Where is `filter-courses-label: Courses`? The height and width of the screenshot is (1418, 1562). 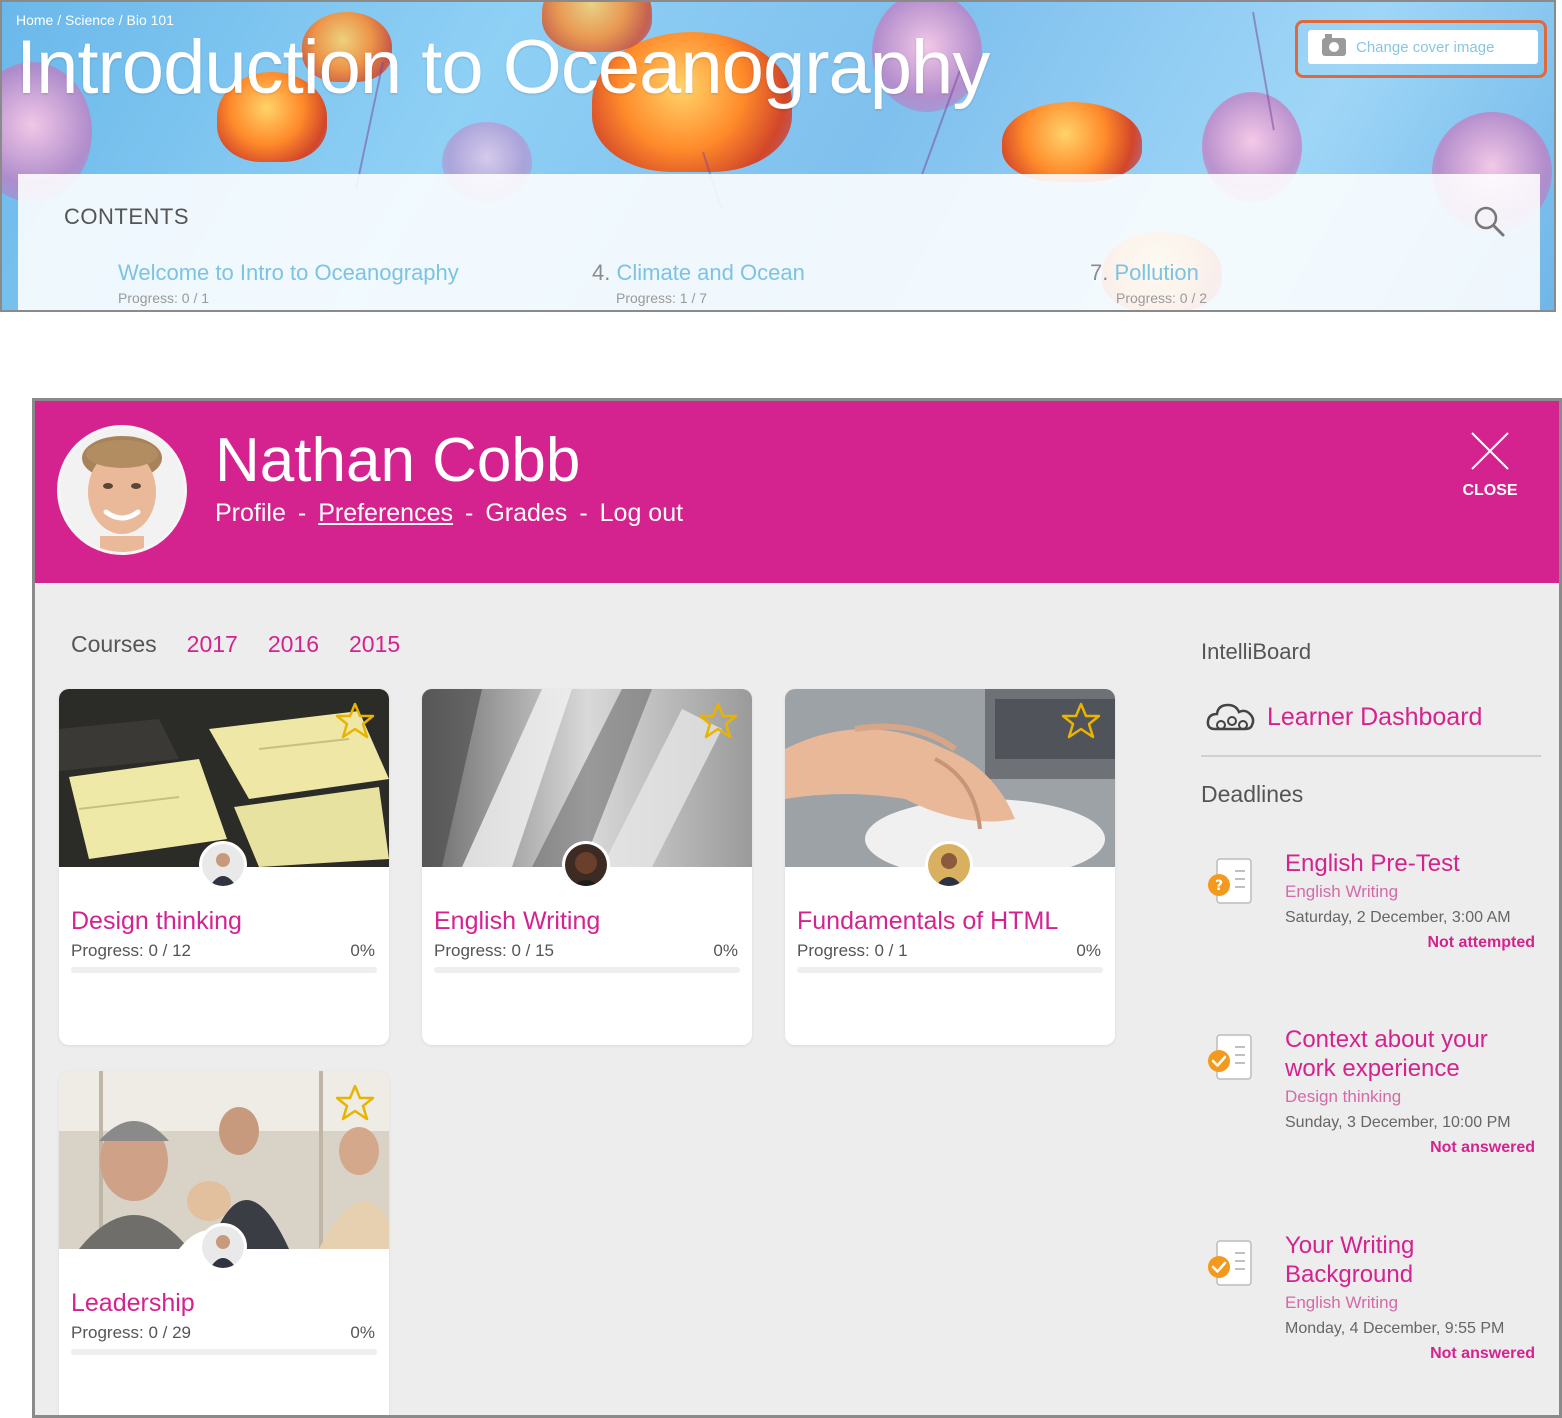
filter-courses-label: Courses is located at coordinates (114, 644).